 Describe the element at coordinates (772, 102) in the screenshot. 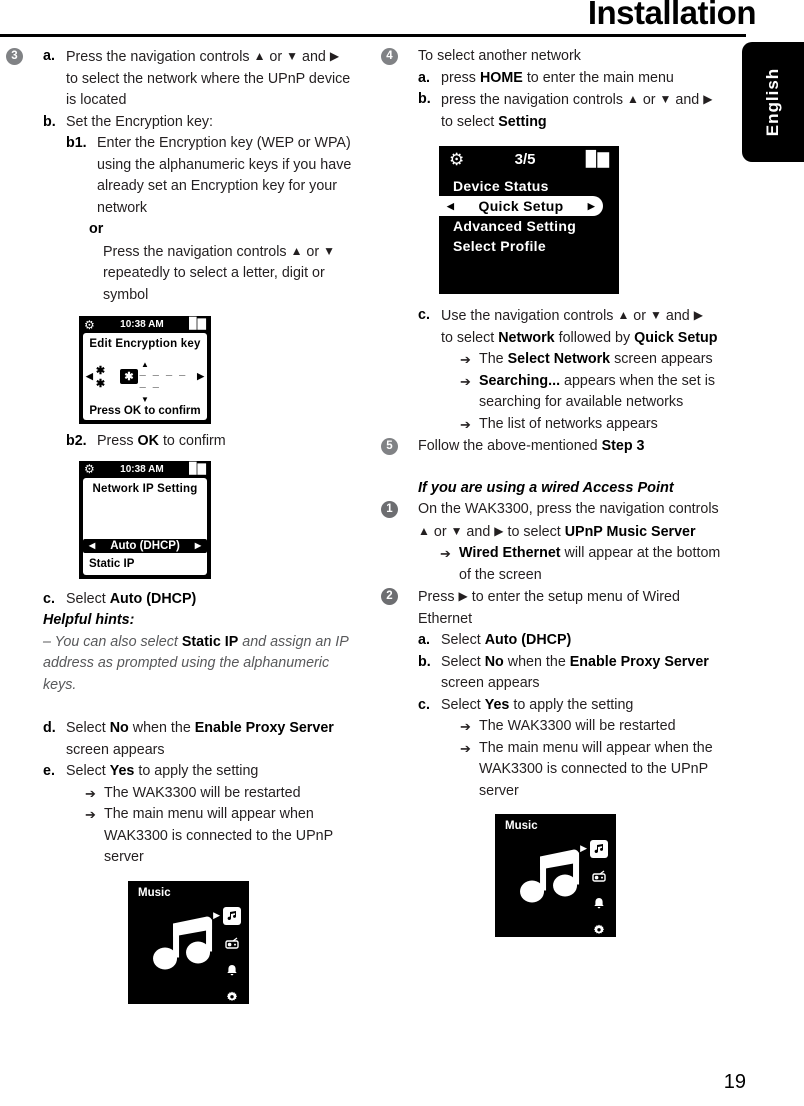

I see `language-tab-label: English` at that location.